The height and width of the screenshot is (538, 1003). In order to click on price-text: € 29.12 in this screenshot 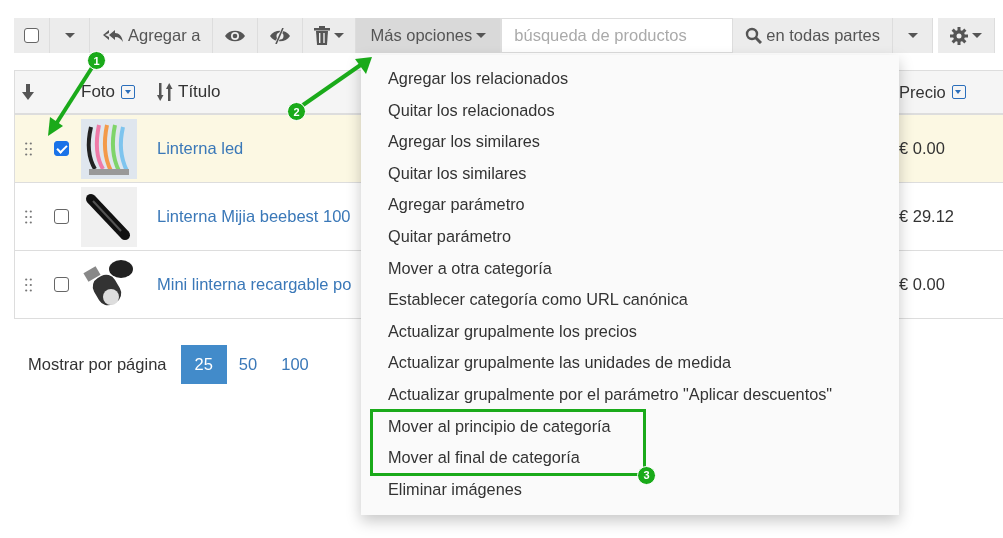, I will do `click(927, 216)`.